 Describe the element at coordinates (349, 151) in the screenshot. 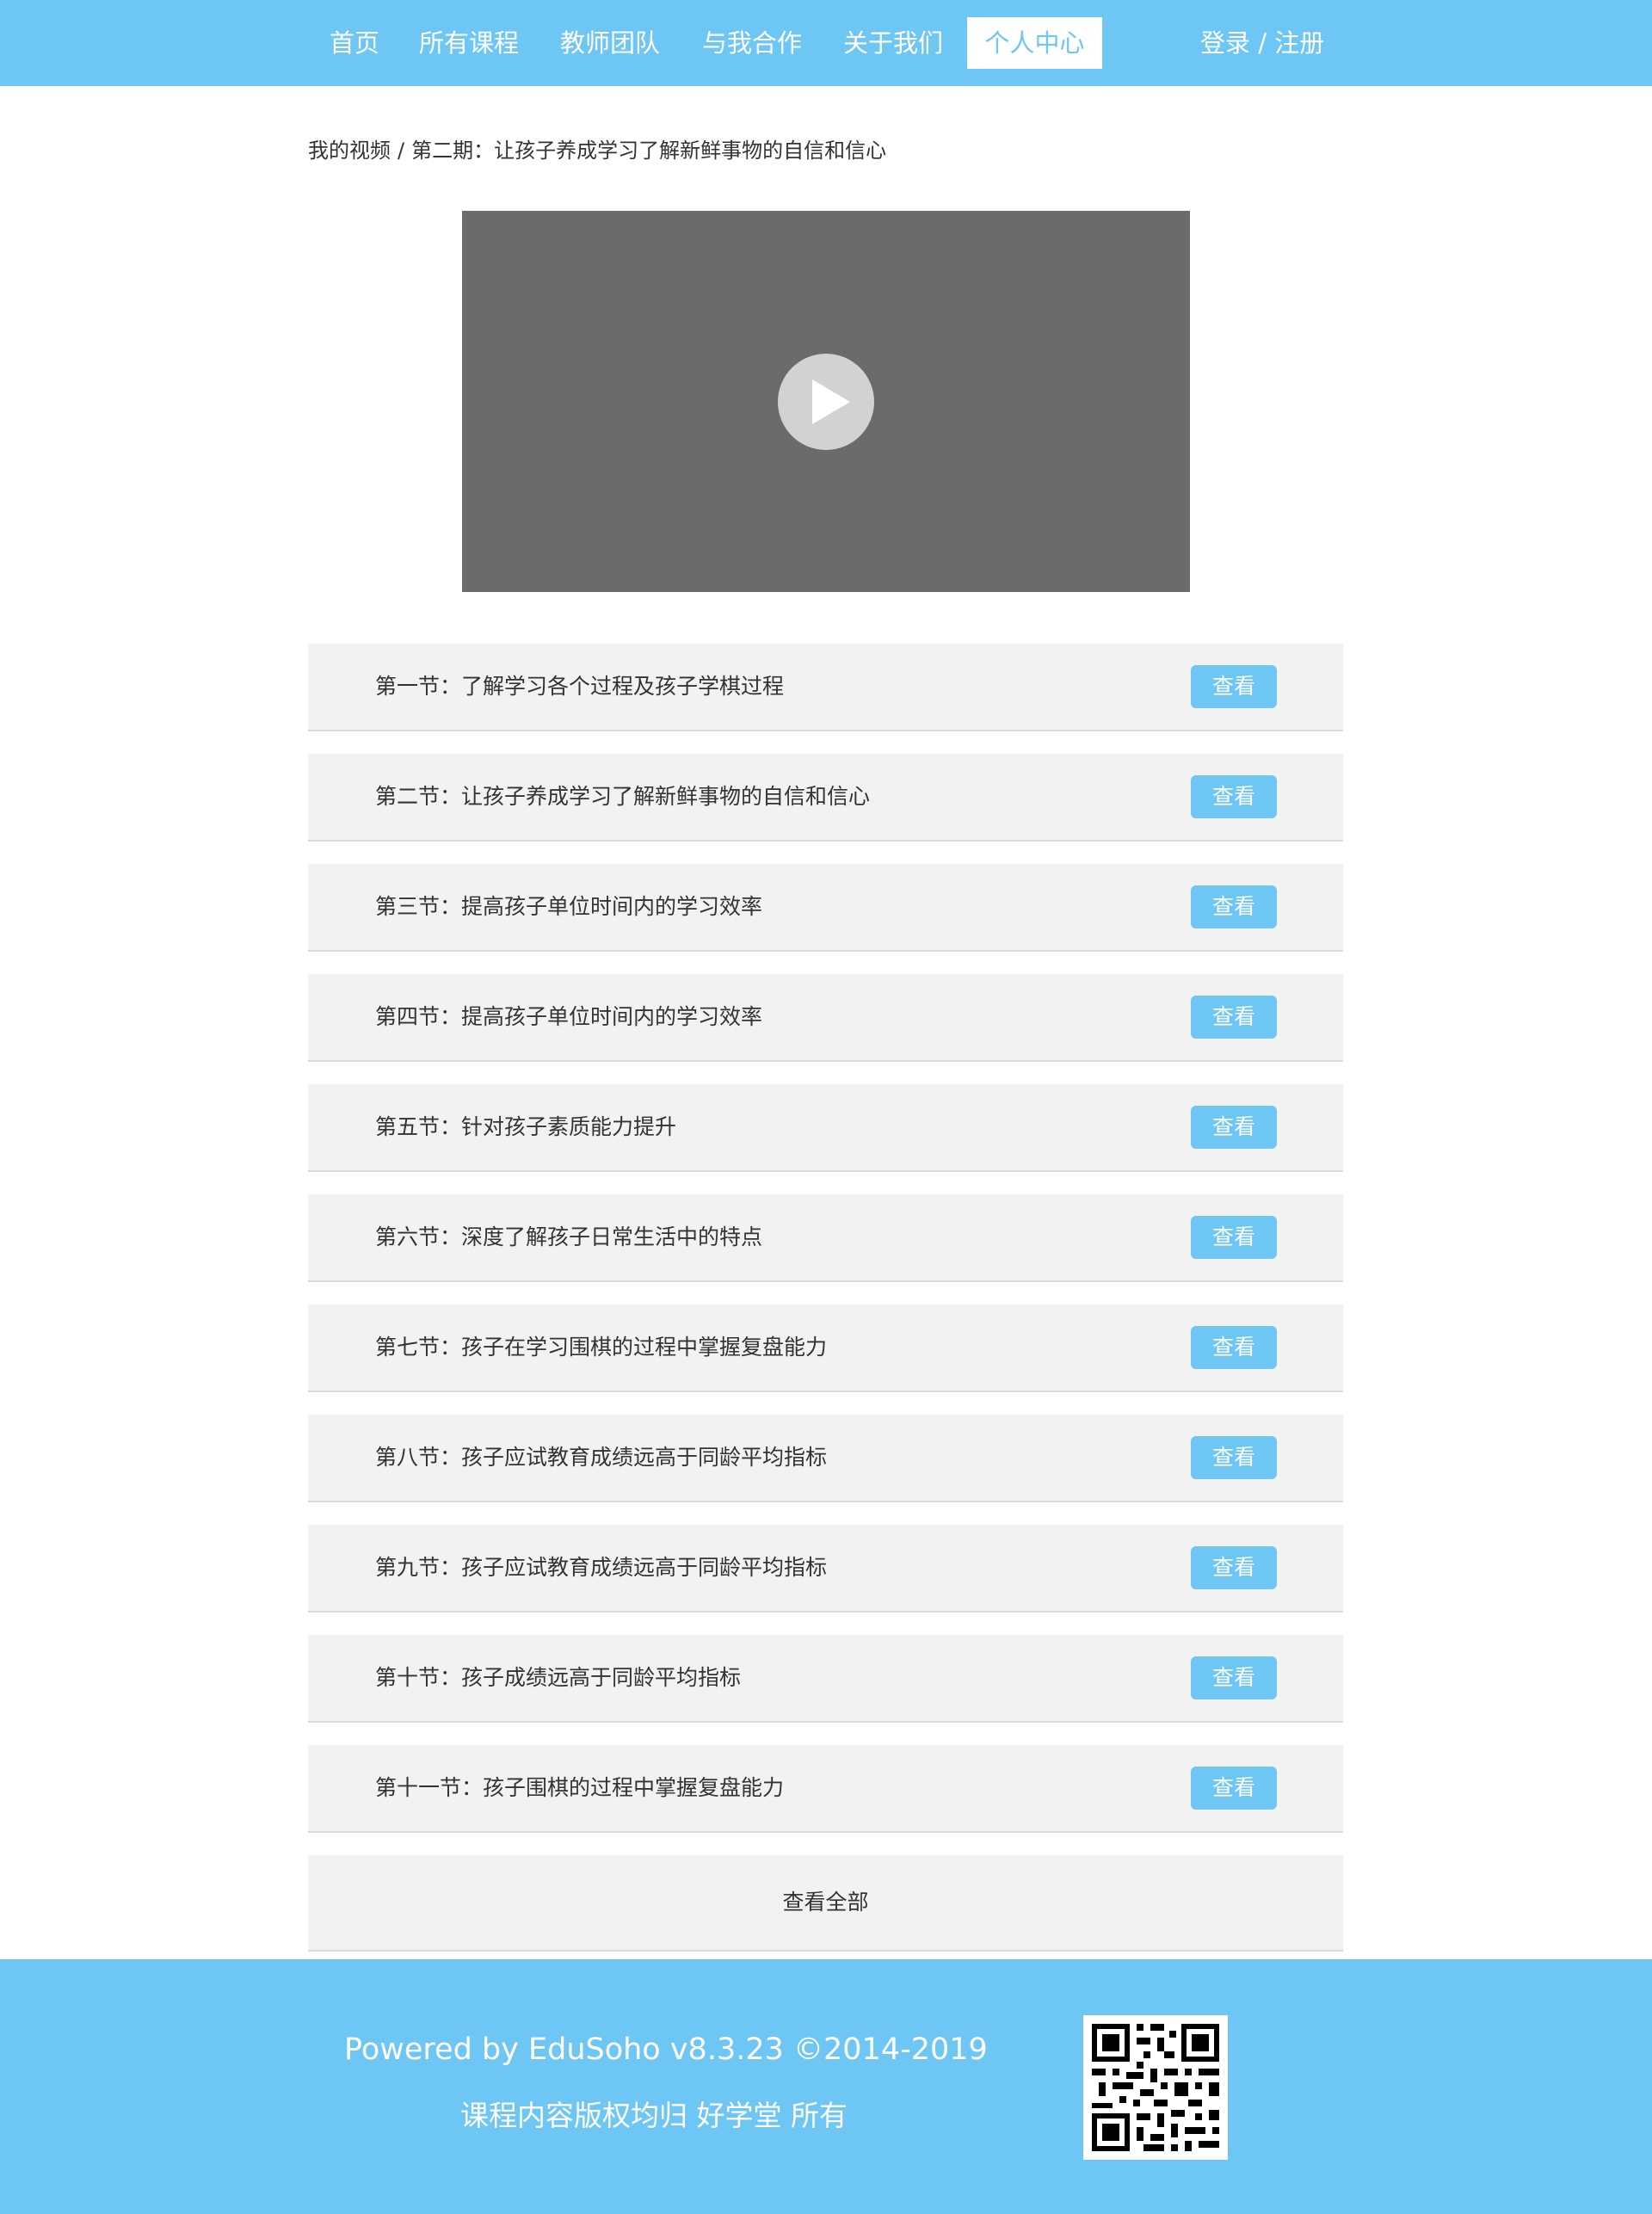

I see `breadcrumb-parent-link: 我的视频` at that location.